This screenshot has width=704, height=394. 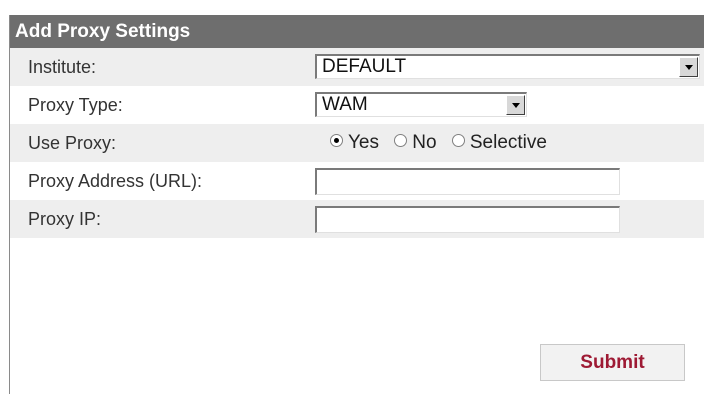 I want to click on institute-row: Institute: DEFAULT, so click(x=357, y=67).